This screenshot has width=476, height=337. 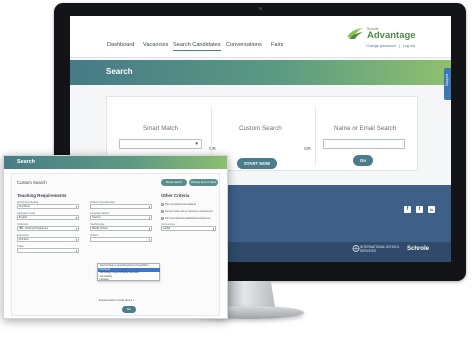 What do you see at coordinates (447, 80) in the screenshot?
I see `support-tab-label: Support` at bounding box center [447, 80].